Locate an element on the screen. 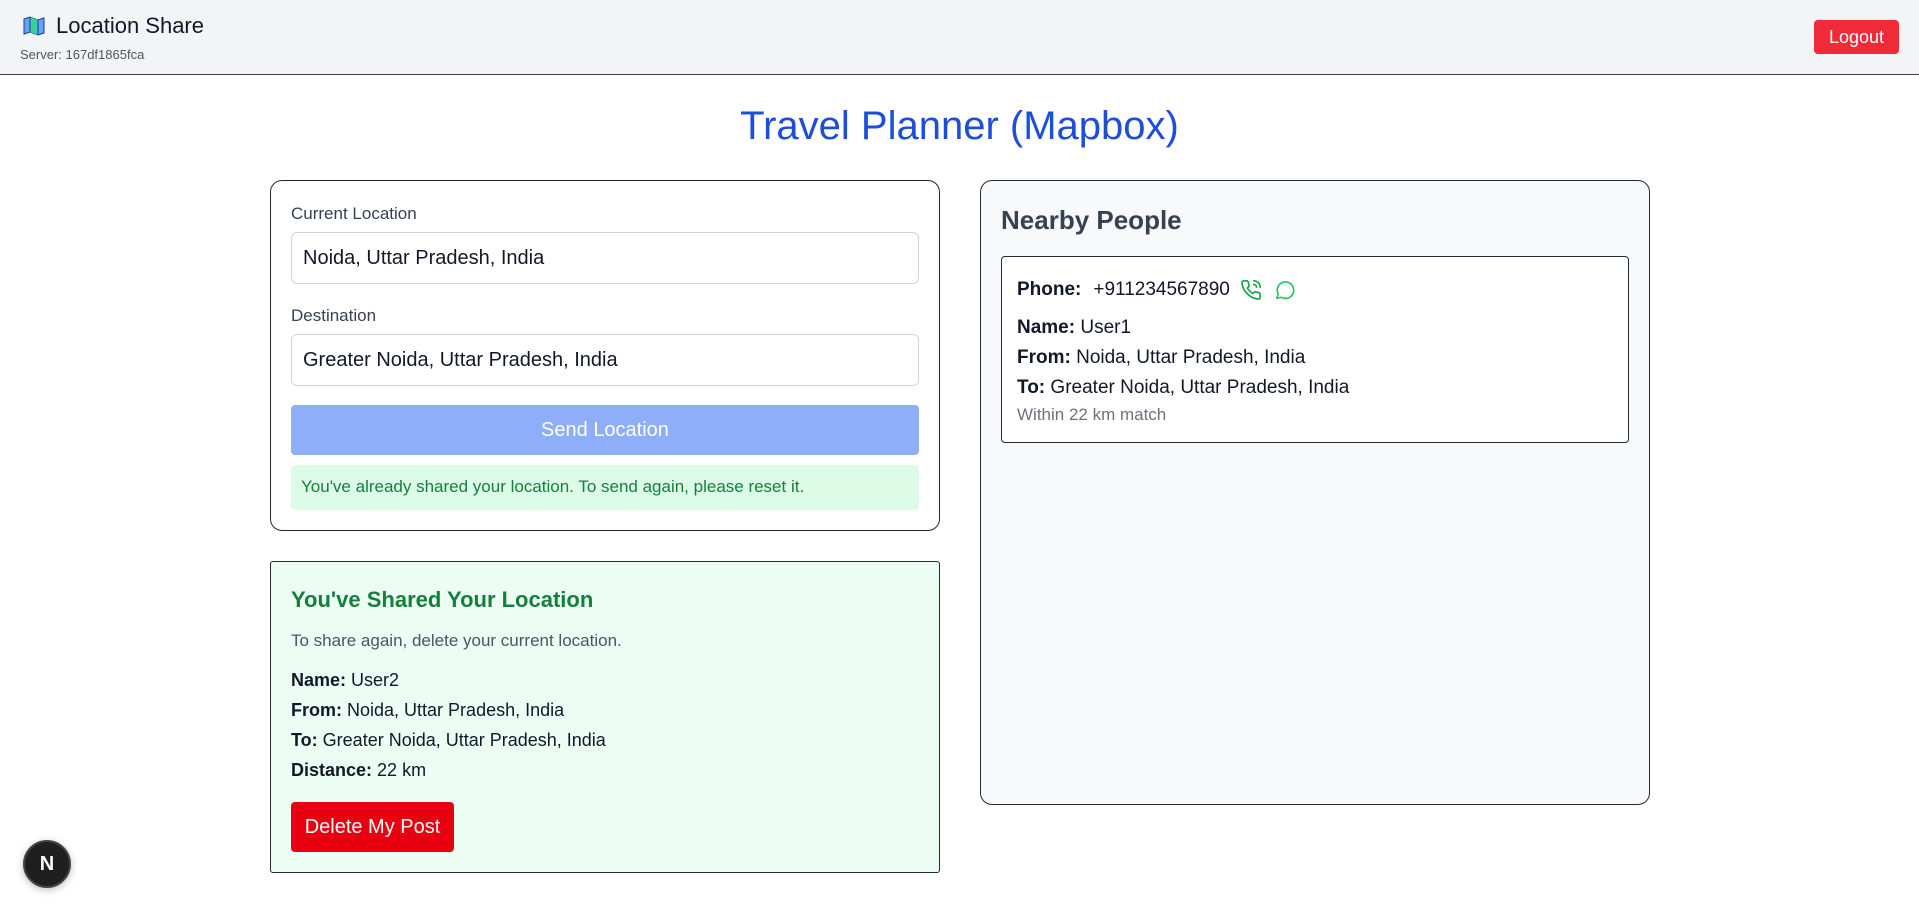  shared-to: To: Greater Noida, Uttar Pradesh, India is located at coordinates (448, 740).